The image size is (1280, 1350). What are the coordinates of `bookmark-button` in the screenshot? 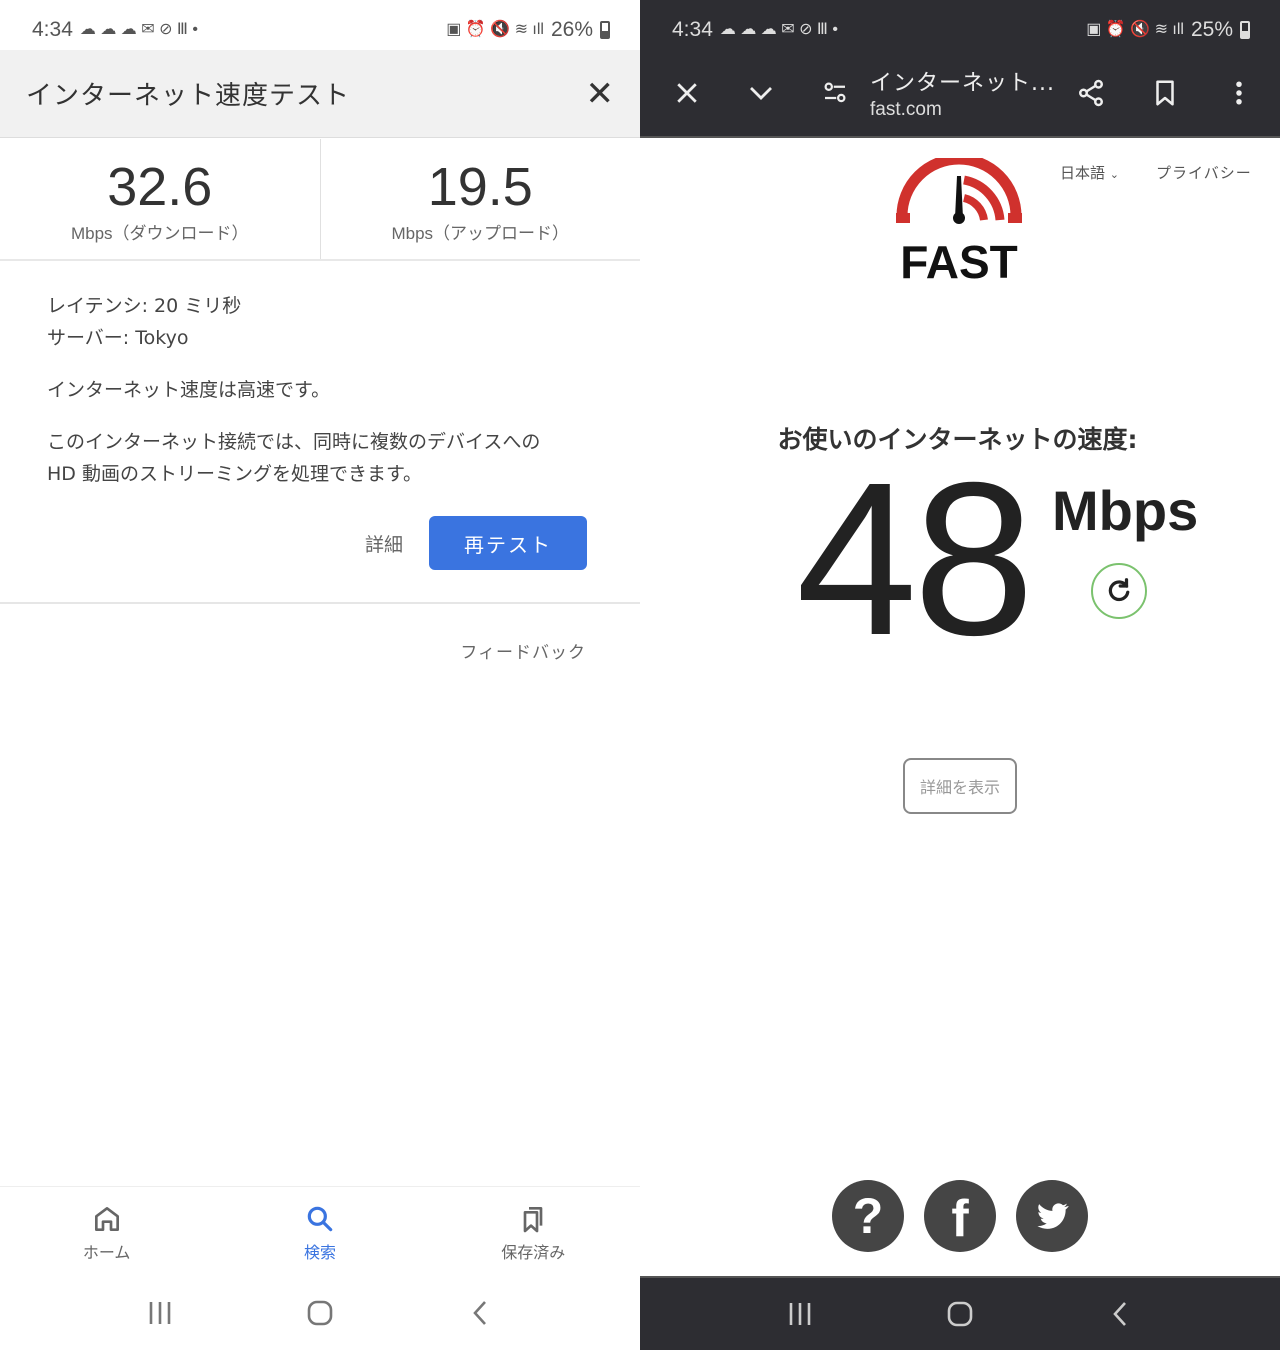 It's located at (1165, 93).